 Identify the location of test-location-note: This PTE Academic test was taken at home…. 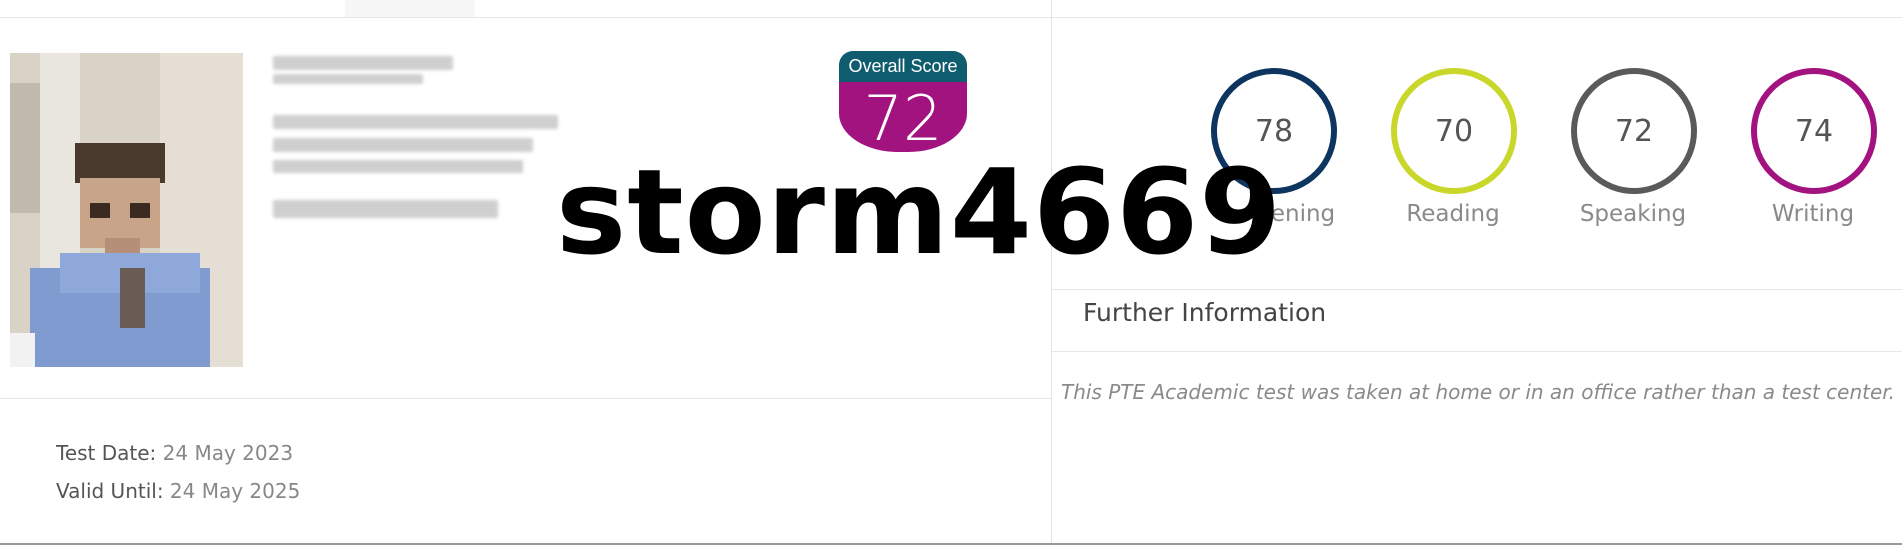
(1478, 392).